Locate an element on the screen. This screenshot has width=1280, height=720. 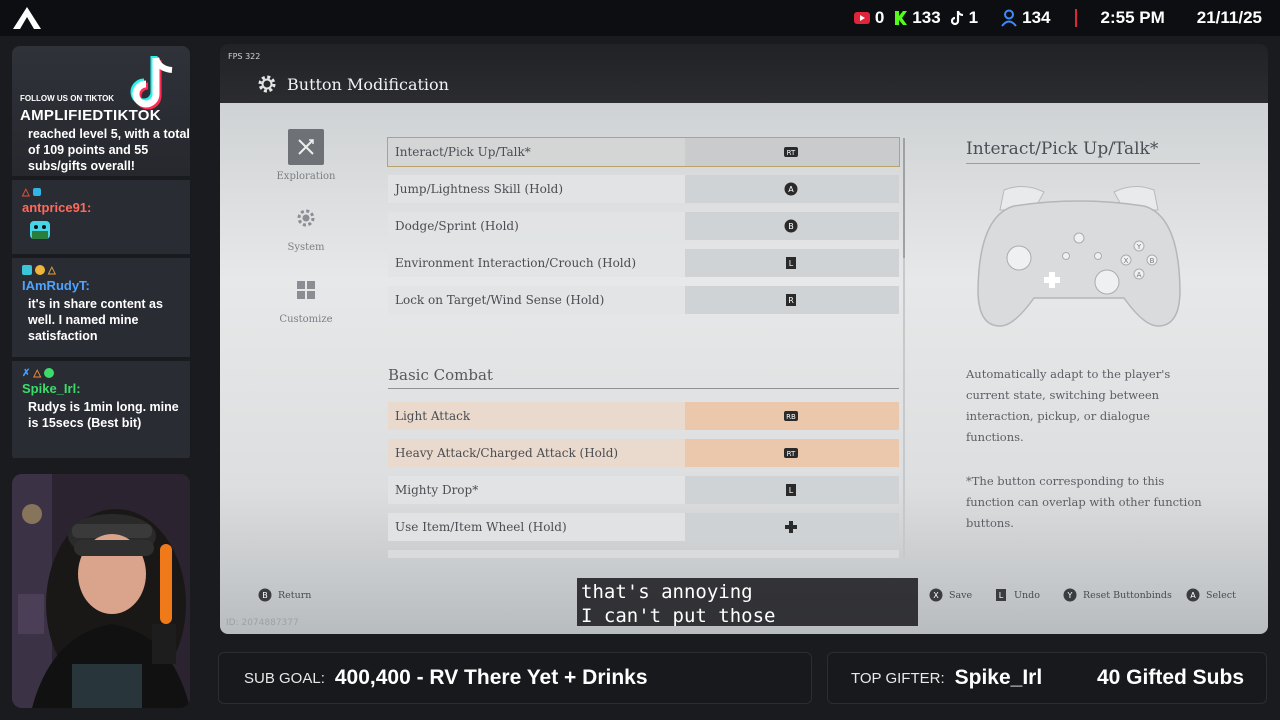
rt-button-icon: RT is located at coordinates (791, 152).